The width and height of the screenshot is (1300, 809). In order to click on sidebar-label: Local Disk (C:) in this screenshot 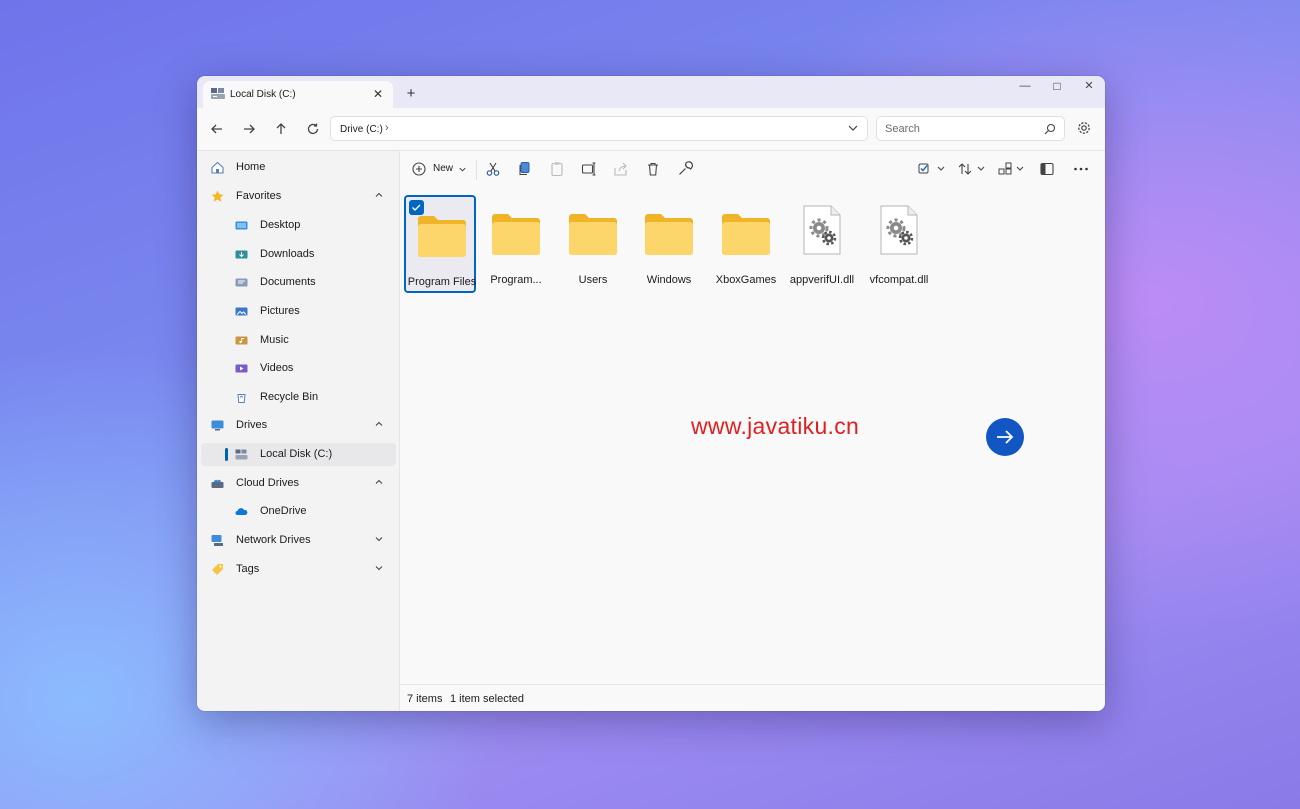, I will do `click(296, 454)`.